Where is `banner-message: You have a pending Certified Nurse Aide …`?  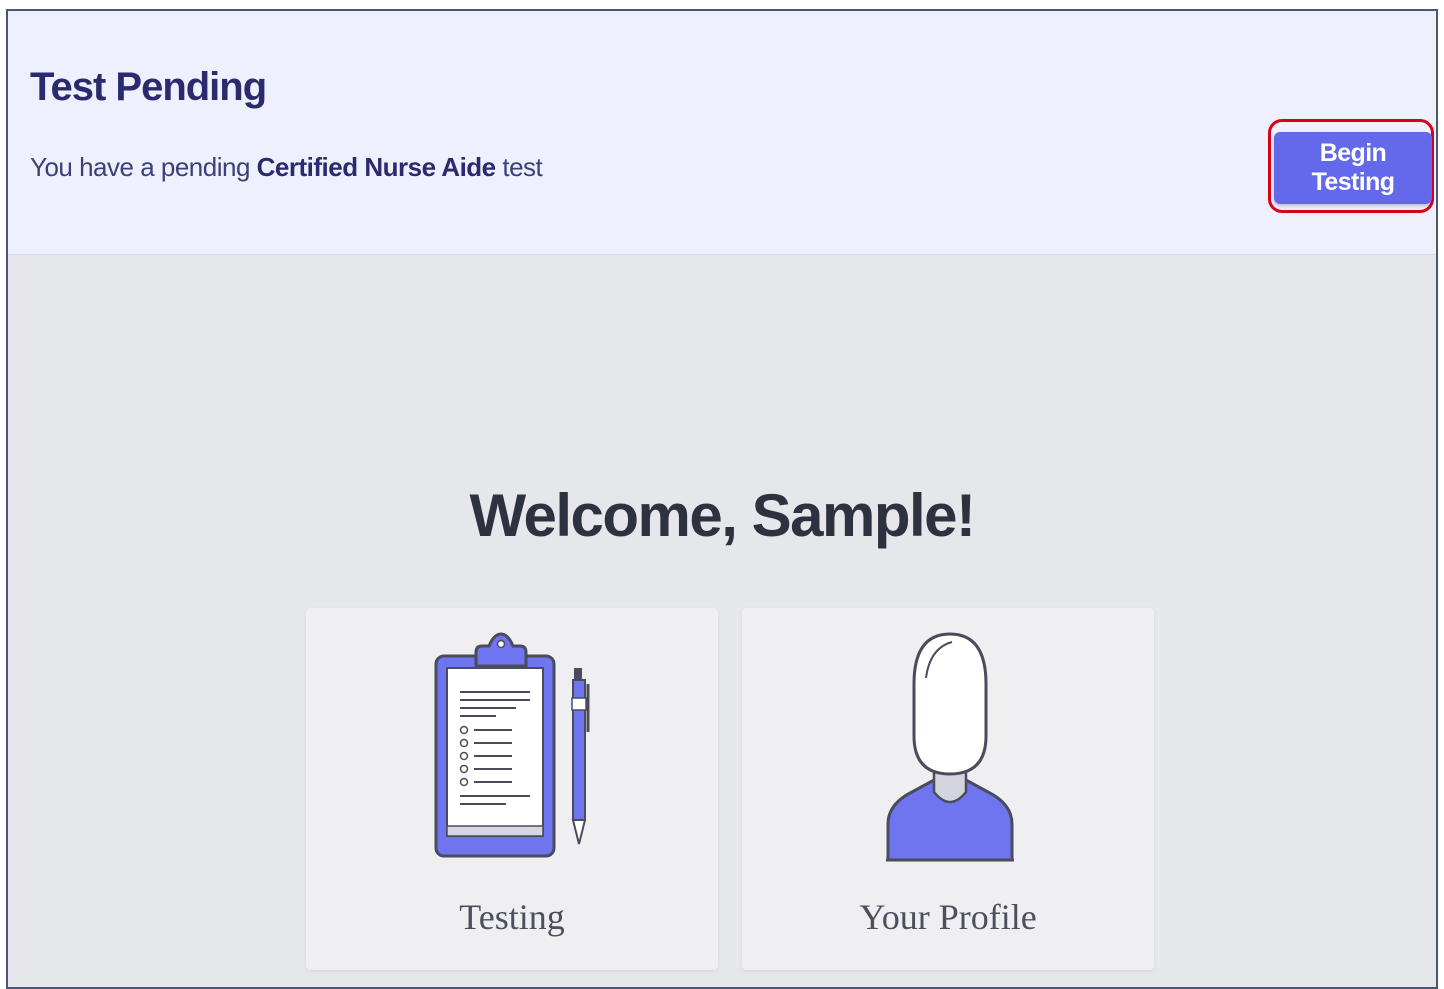
banner-message: You have a pending Certified Nurse Aide … is located at coordinates (286, 167).